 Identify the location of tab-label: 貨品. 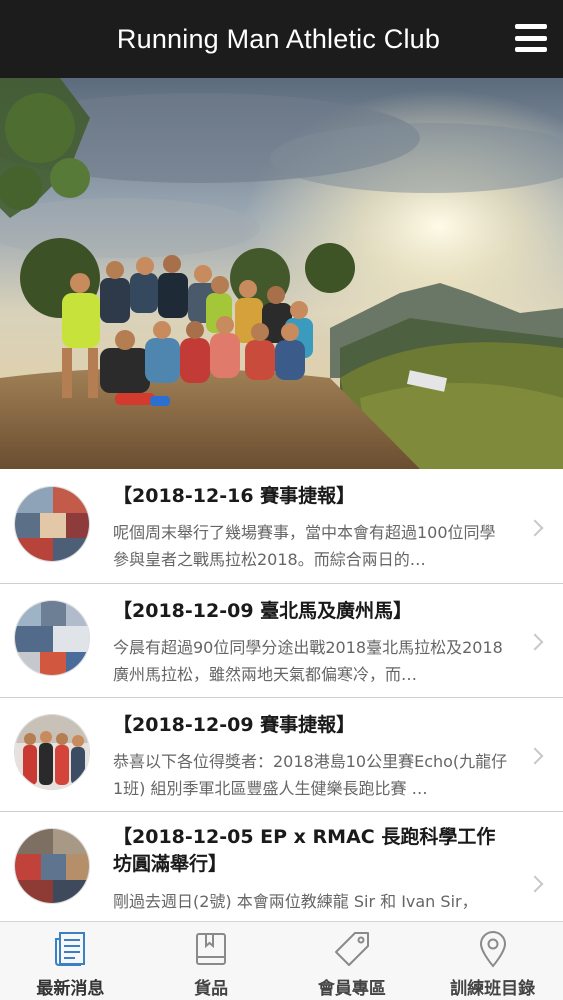
(211, 989).